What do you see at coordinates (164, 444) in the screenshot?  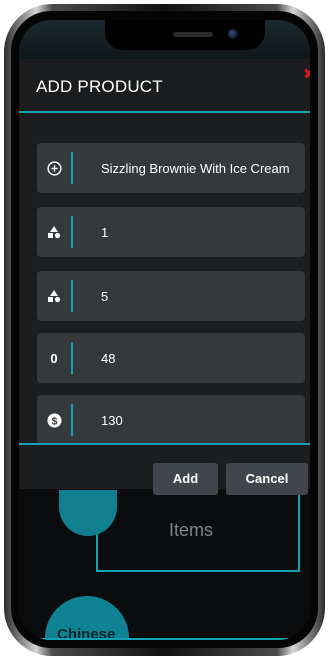 I see `dialog-footer-divider` at bounding box center [164, 444].